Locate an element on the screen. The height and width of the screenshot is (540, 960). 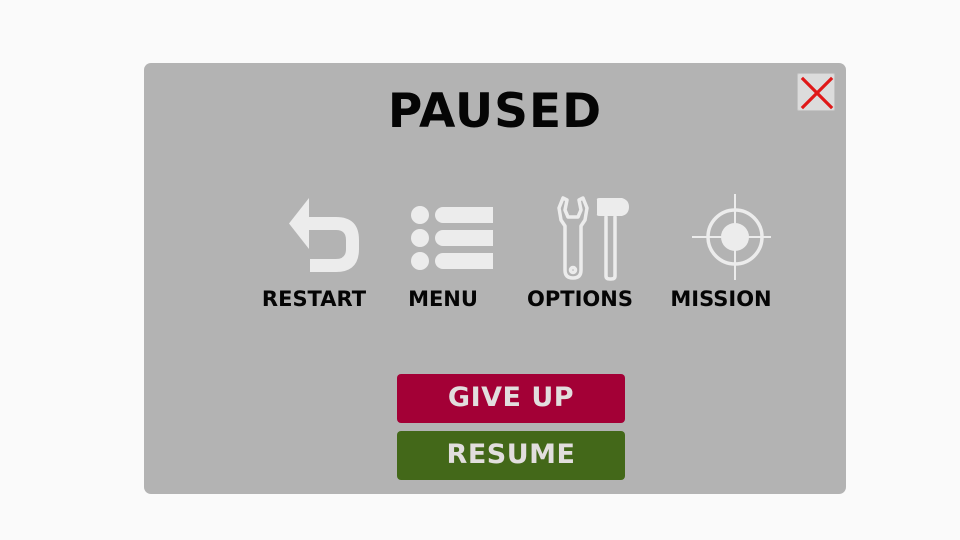
mission-option: MISSION is located at coordinates (721, 255).